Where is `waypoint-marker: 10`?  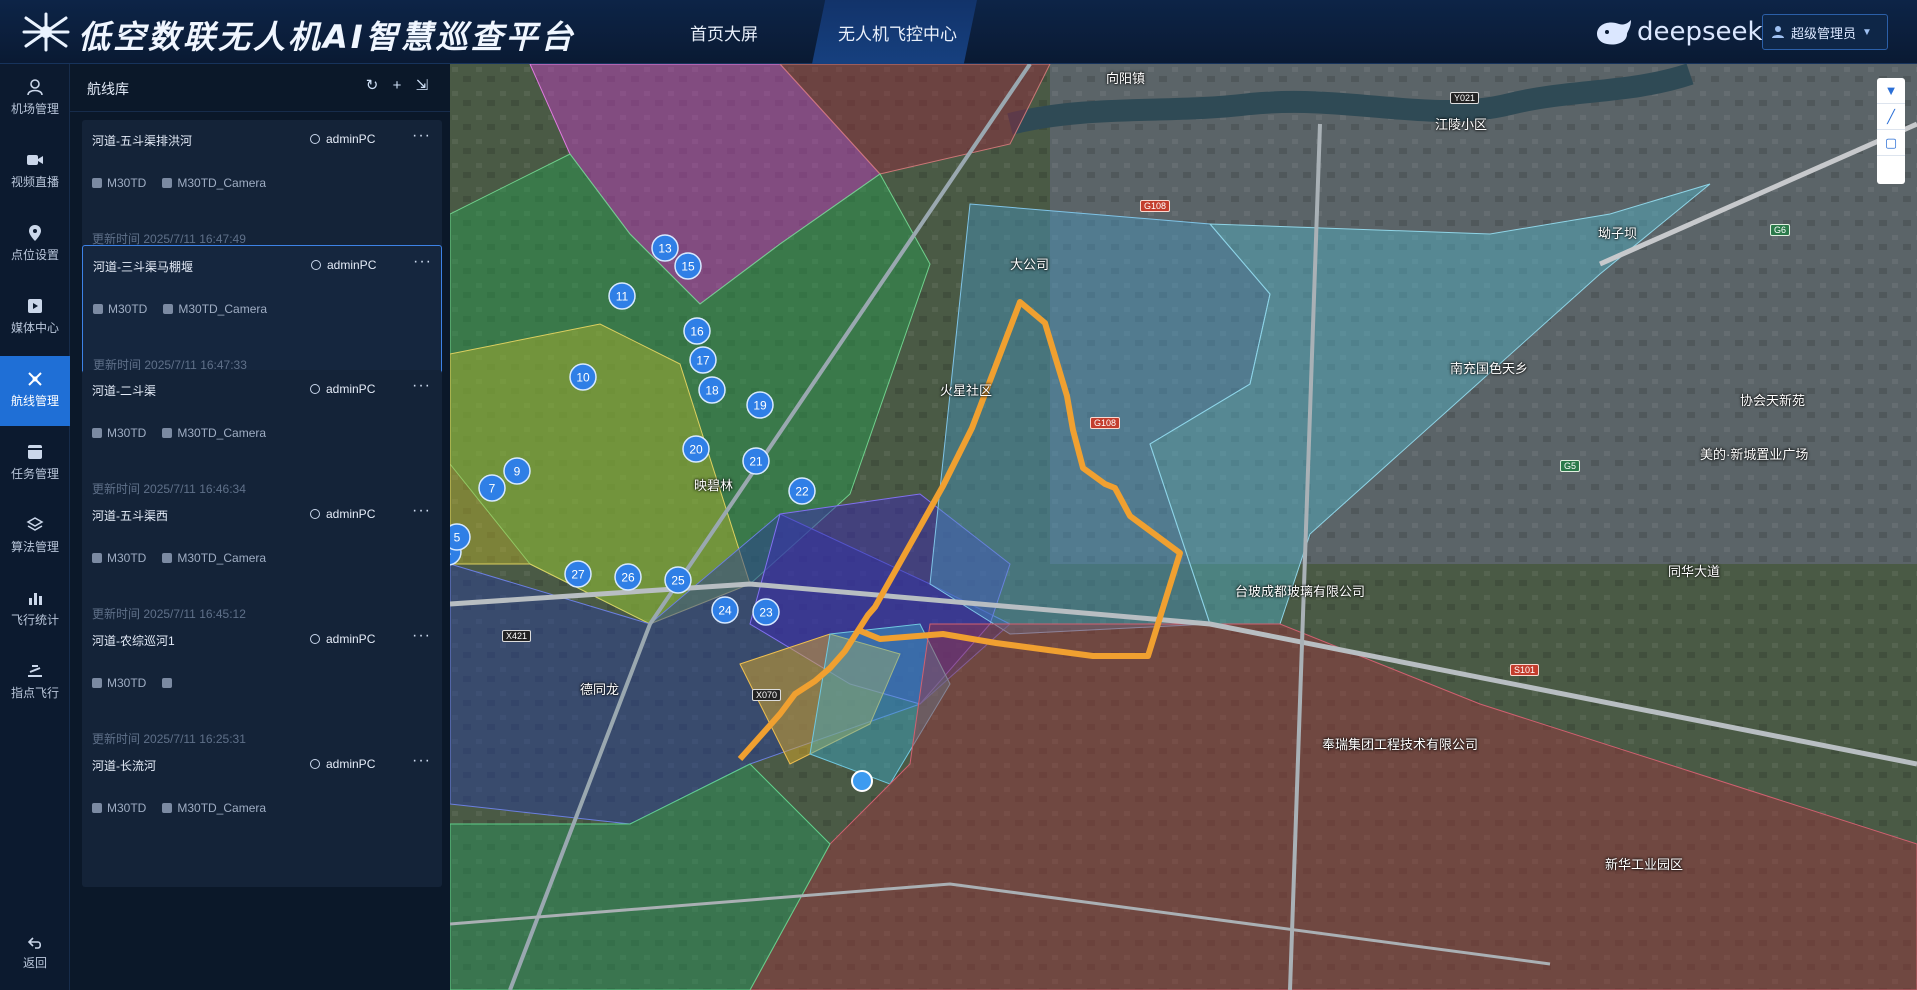 waypoint-marker: 10 is located at coordinates (583, 377).